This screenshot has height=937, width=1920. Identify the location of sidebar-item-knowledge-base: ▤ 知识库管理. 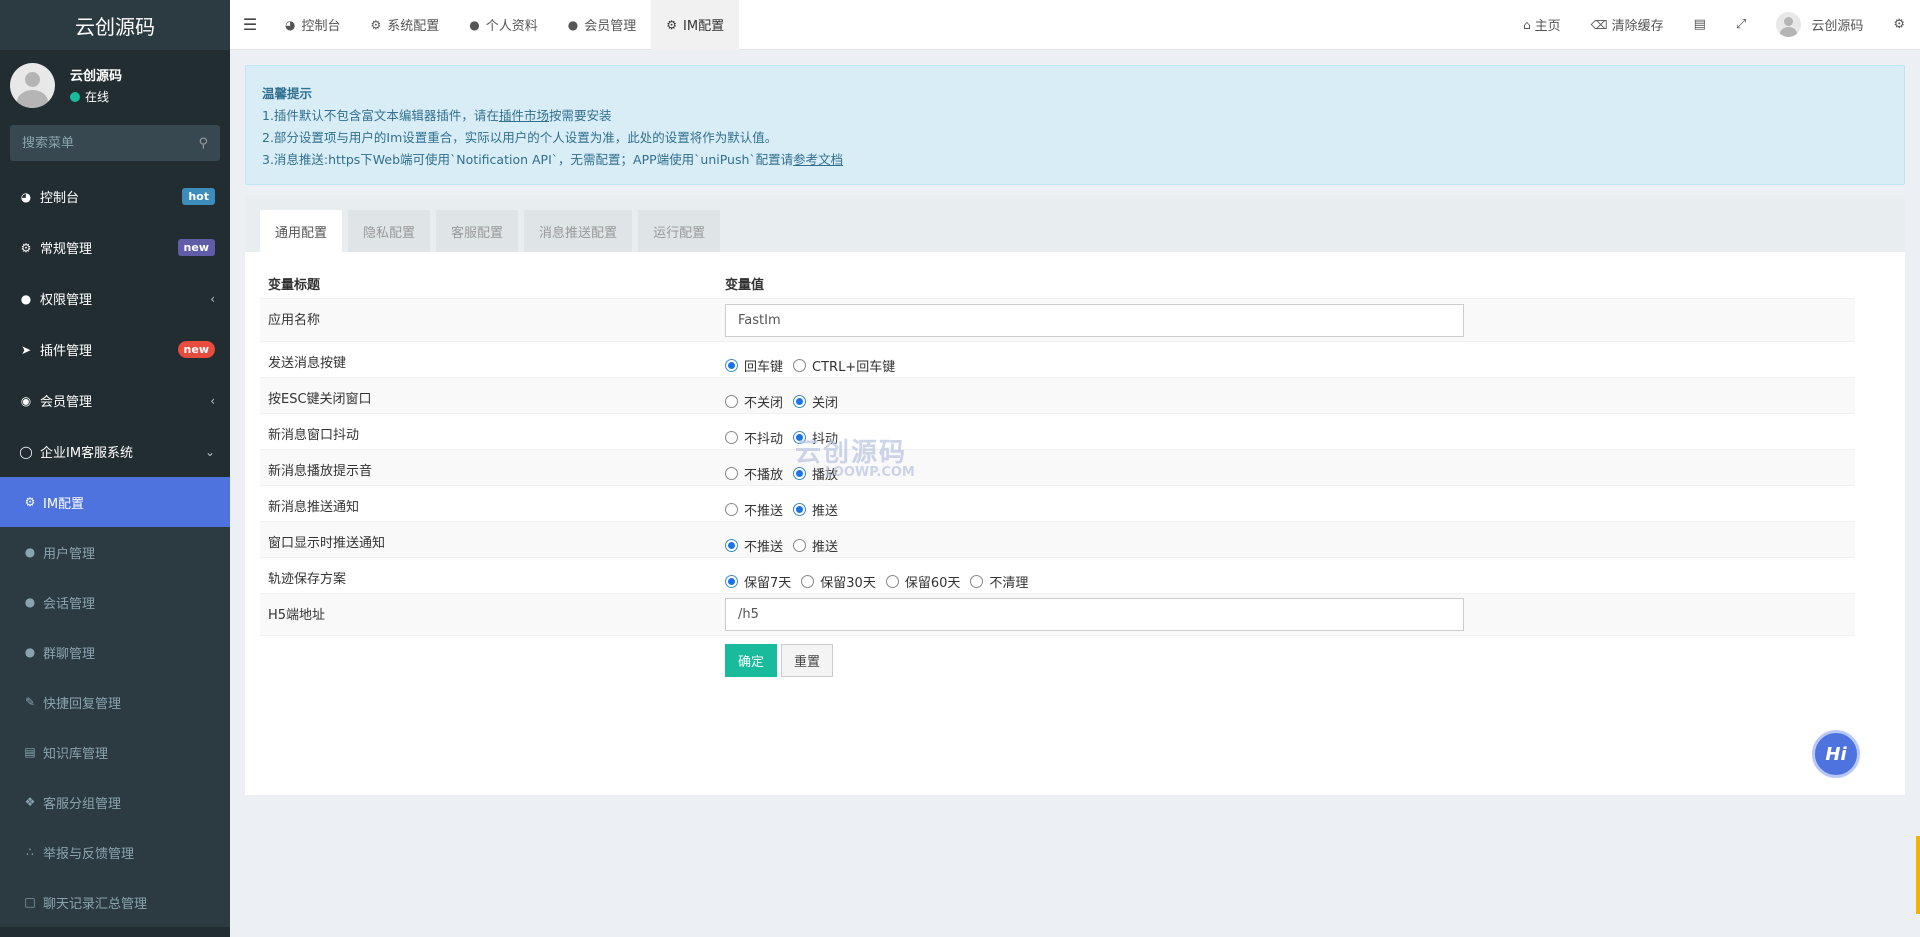
(115, 752).